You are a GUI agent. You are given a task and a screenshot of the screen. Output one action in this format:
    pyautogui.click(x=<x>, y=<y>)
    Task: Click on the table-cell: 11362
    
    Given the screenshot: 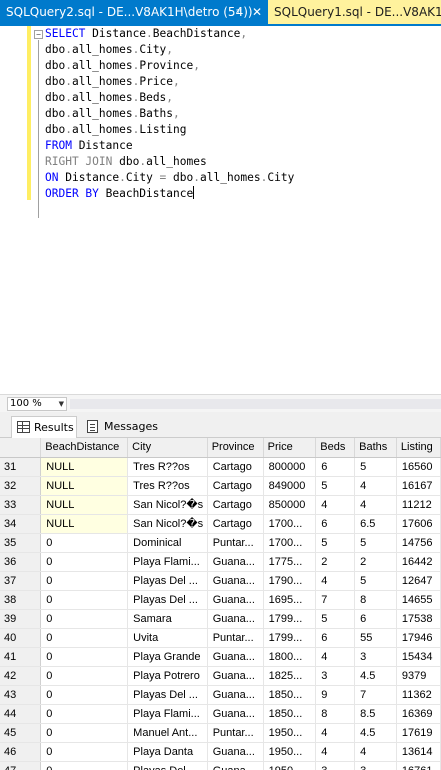 What is the action you would take?
    pyautogui.click(x=418, y=695)
    